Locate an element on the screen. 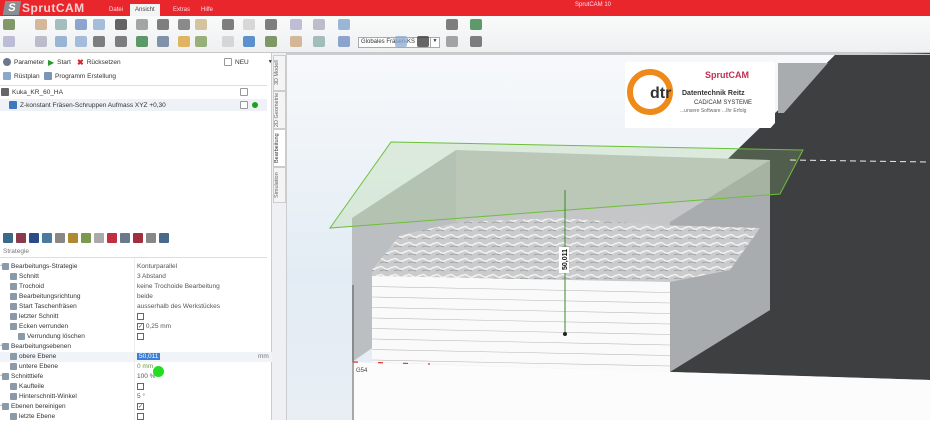 The width and height of the screenshot is (930, 422). value-input: 50,011 is located at coordinates (149, 356).